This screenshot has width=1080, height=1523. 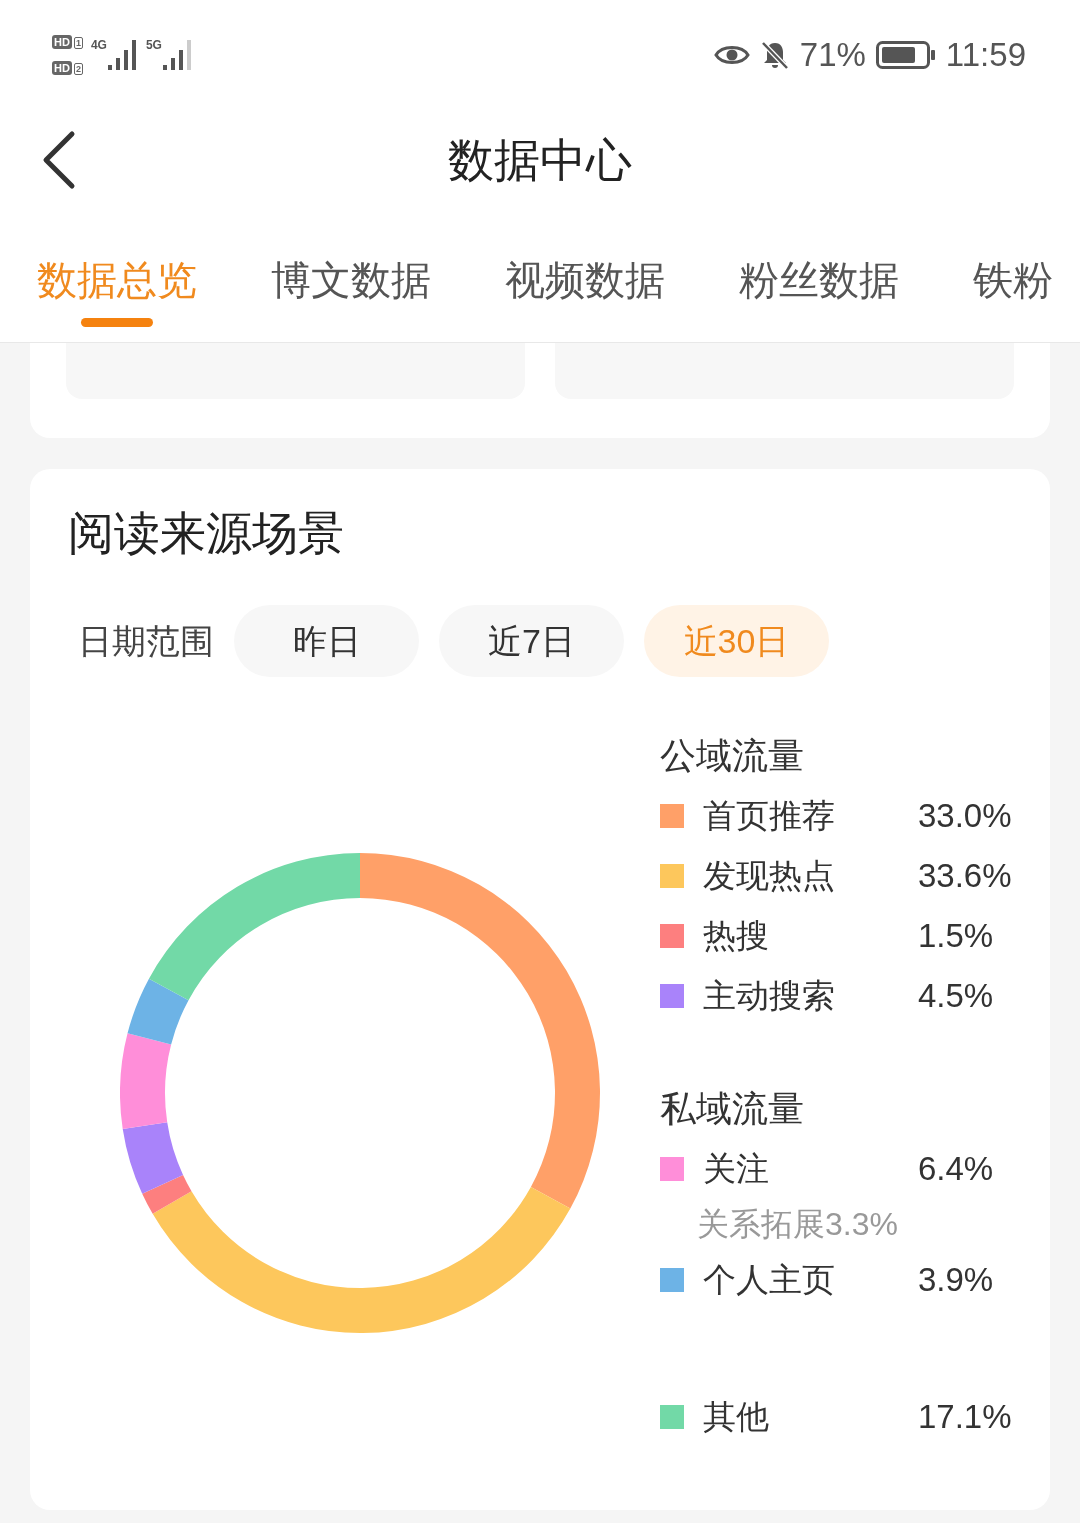 I want to click on legend-value: 17.1%, so click(x=965, y=1417).